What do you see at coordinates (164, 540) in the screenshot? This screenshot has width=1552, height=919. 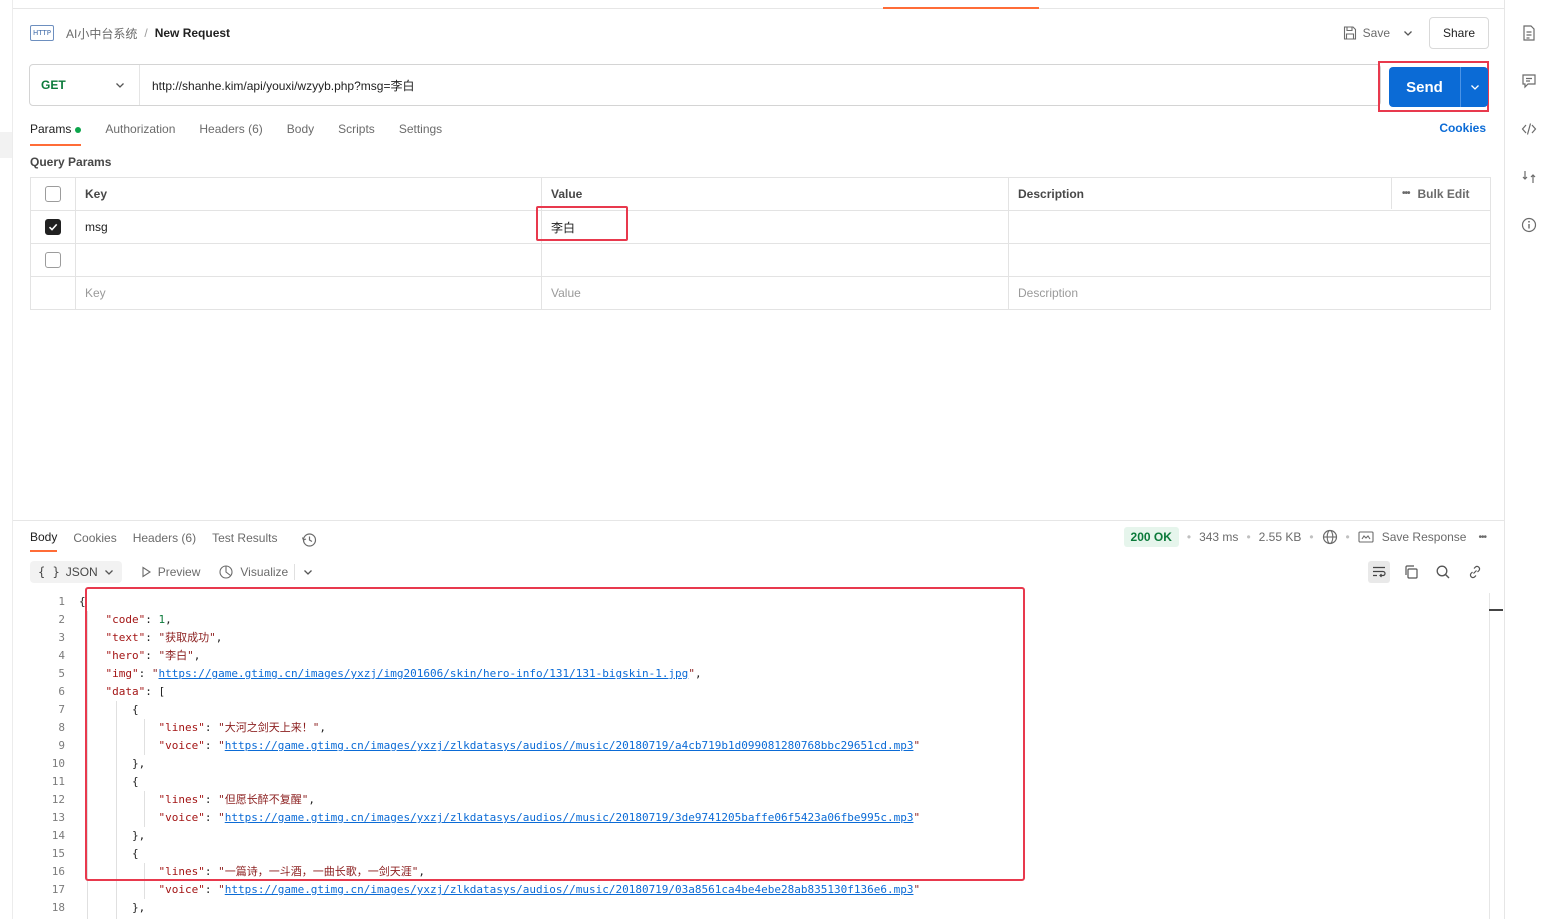 I see `tab-response-headers: Headers (6)` at bounding box center [164, 540].